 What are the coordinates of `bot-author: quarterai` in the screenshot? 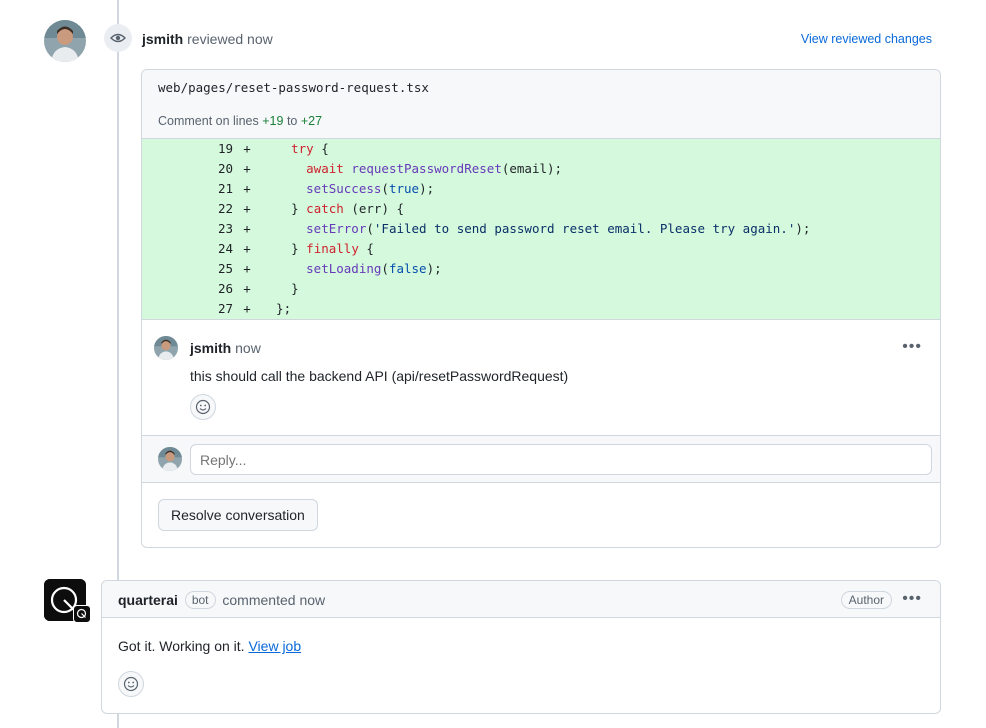 It's located at (148, 600).